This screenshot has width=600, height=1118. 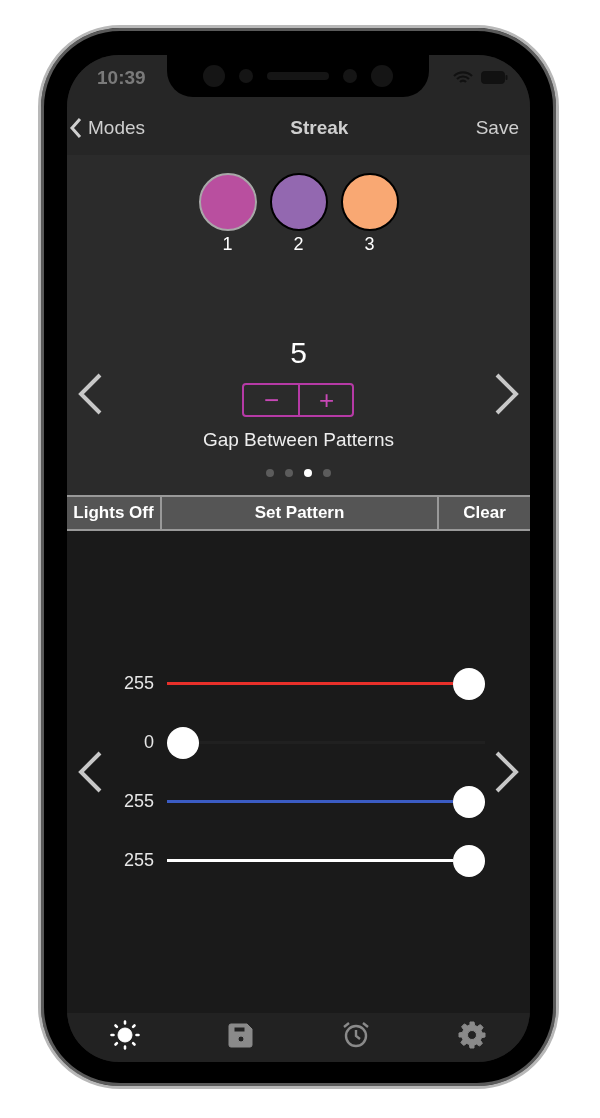 I want to click on save-link: Save, so click(x=497, y=127).